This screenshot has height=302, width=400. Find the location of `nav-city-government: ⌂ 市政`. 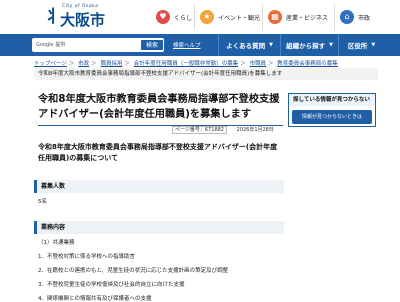

nav-city-government: ⌂ 市政 is located at coordinates (355, 17).